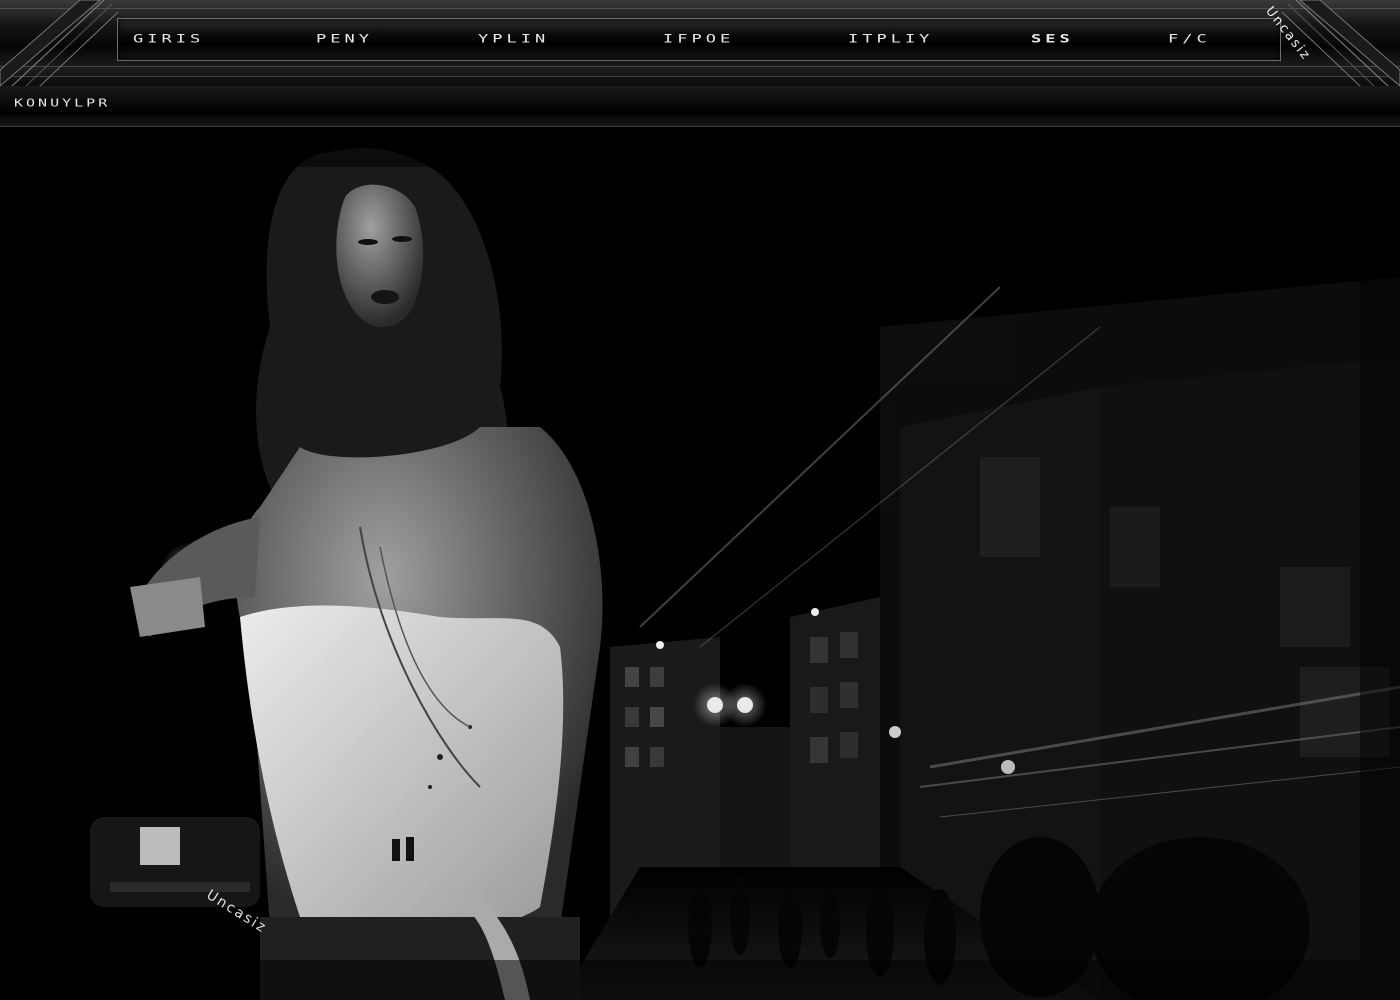 This screenshot has height=1000, width=1400. I want to click on left-corner-ornament, so click(59, 43).